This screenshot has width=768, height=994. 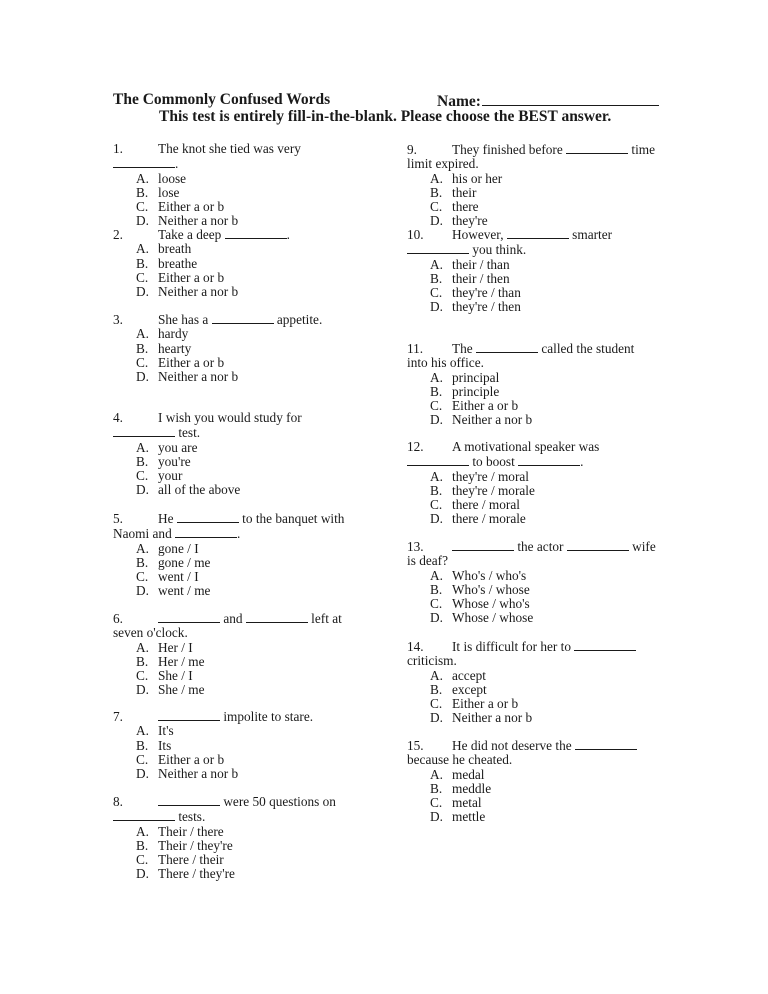 I want to click on option-text: they're / moral, so click(x=490, y=476).